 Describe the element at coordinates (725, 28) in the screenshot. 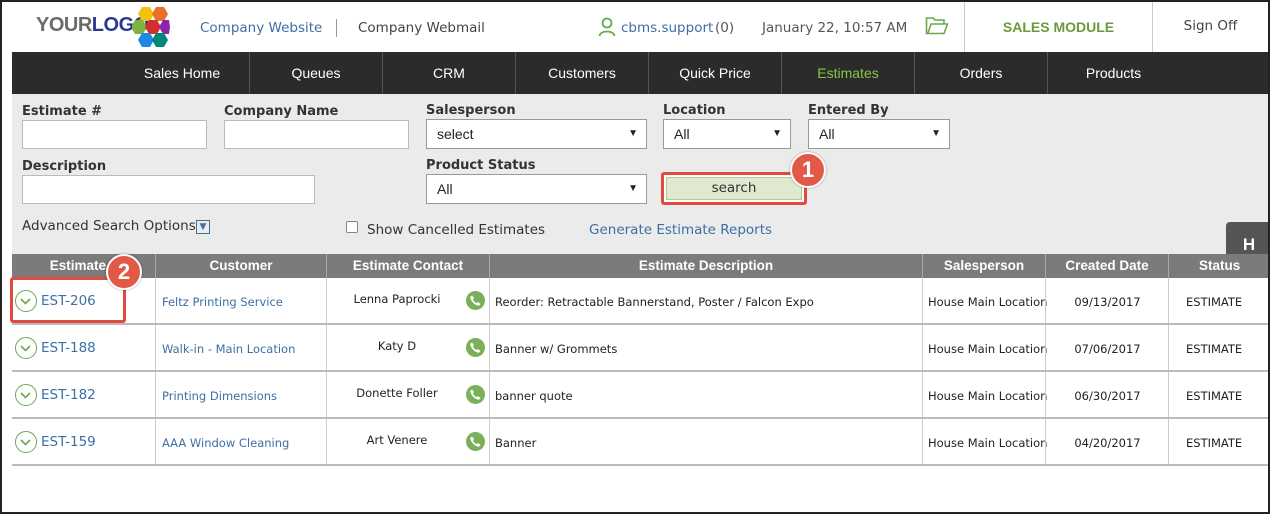

I see `notification-count: (0)` at that location.